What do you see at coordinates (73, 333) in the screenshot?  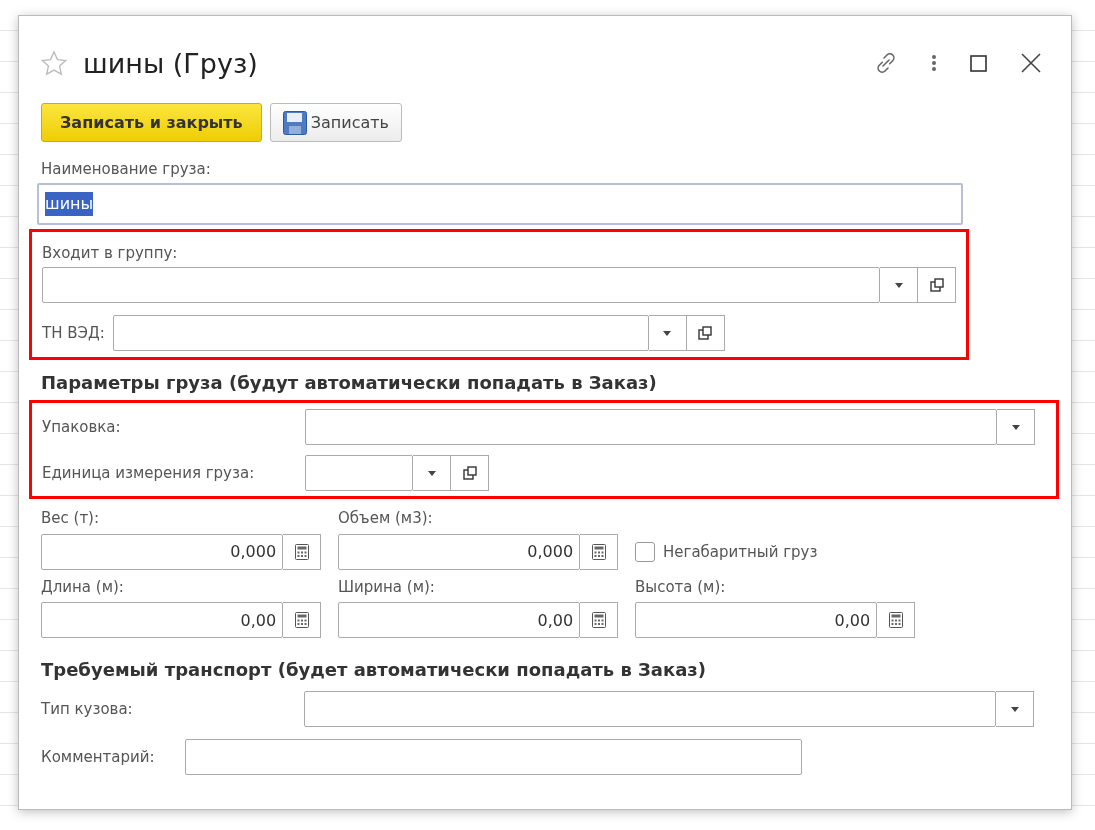 I see `field-label: ТН ВЭД:` at bounding box center [73, 333].